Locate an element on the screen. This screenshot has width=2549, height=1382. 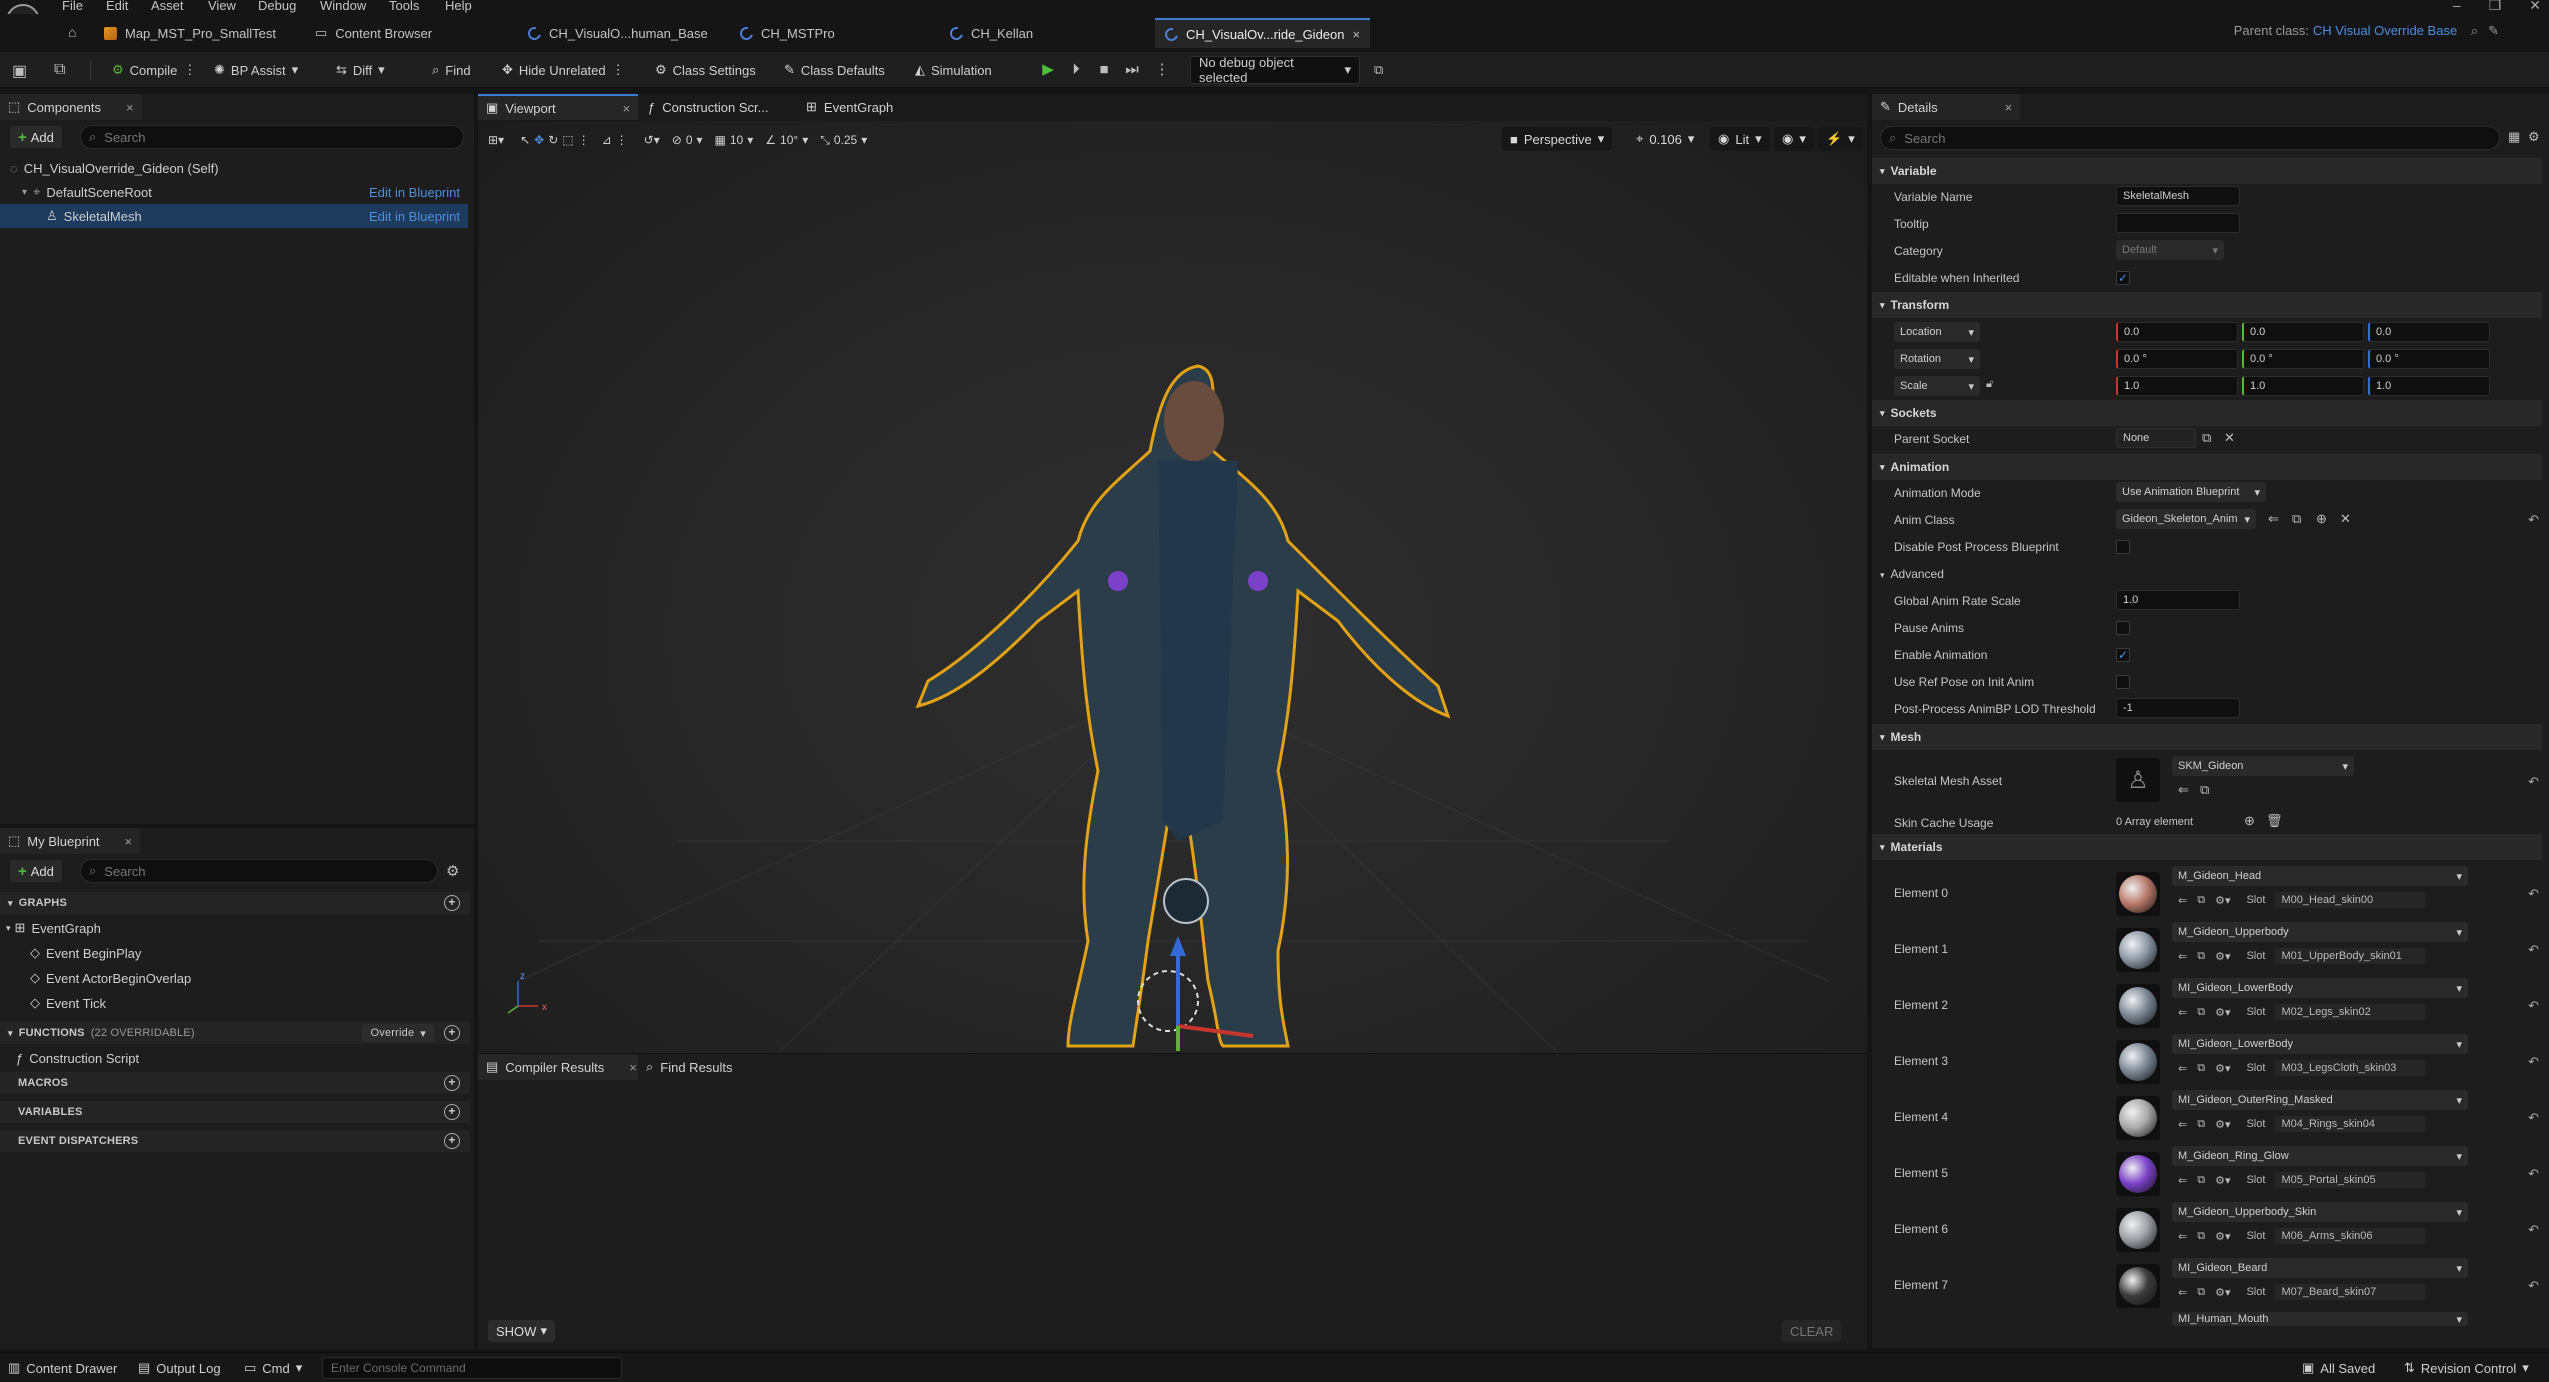
disable-post-process-checkbox is located at coordinates (2123, 547).